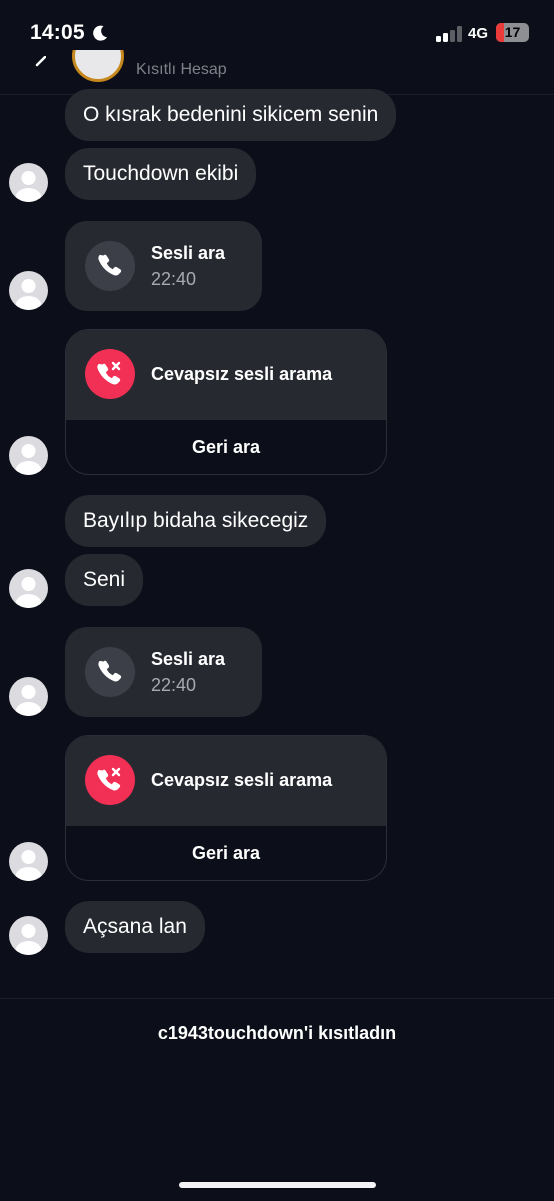 This screenshot has width=554, height=1201. Describe the element at coordinates (57, 32) in the screenshot. I see `status-time: 14:05` at that location.